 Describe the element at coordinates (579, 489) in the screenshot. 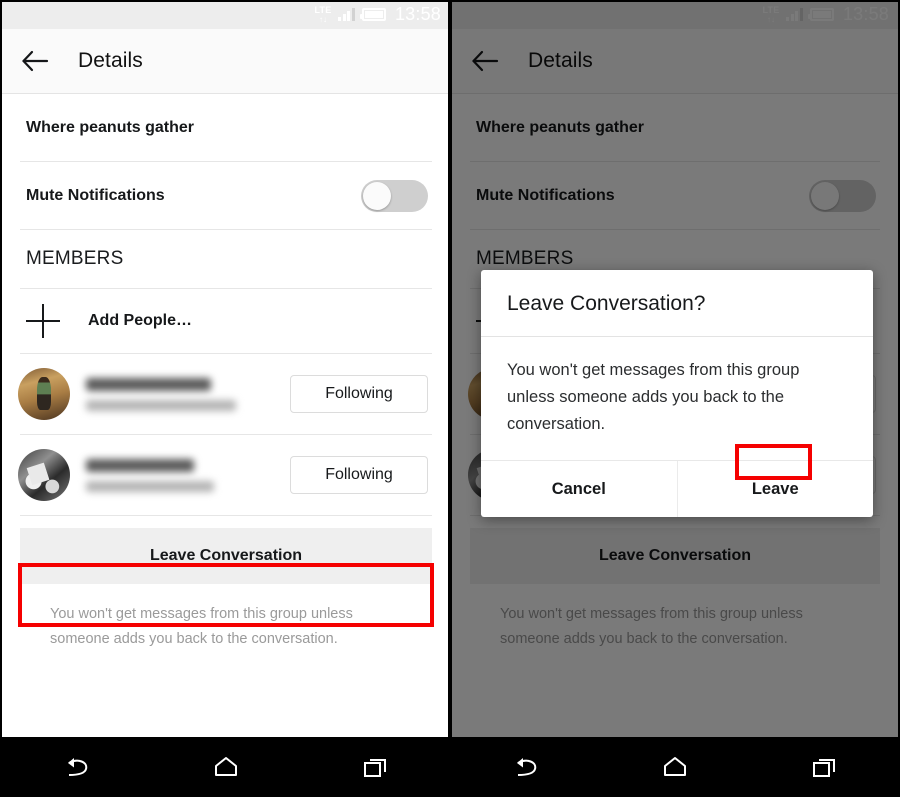

I see `dialog-cancel-button: Cancel` at that location.